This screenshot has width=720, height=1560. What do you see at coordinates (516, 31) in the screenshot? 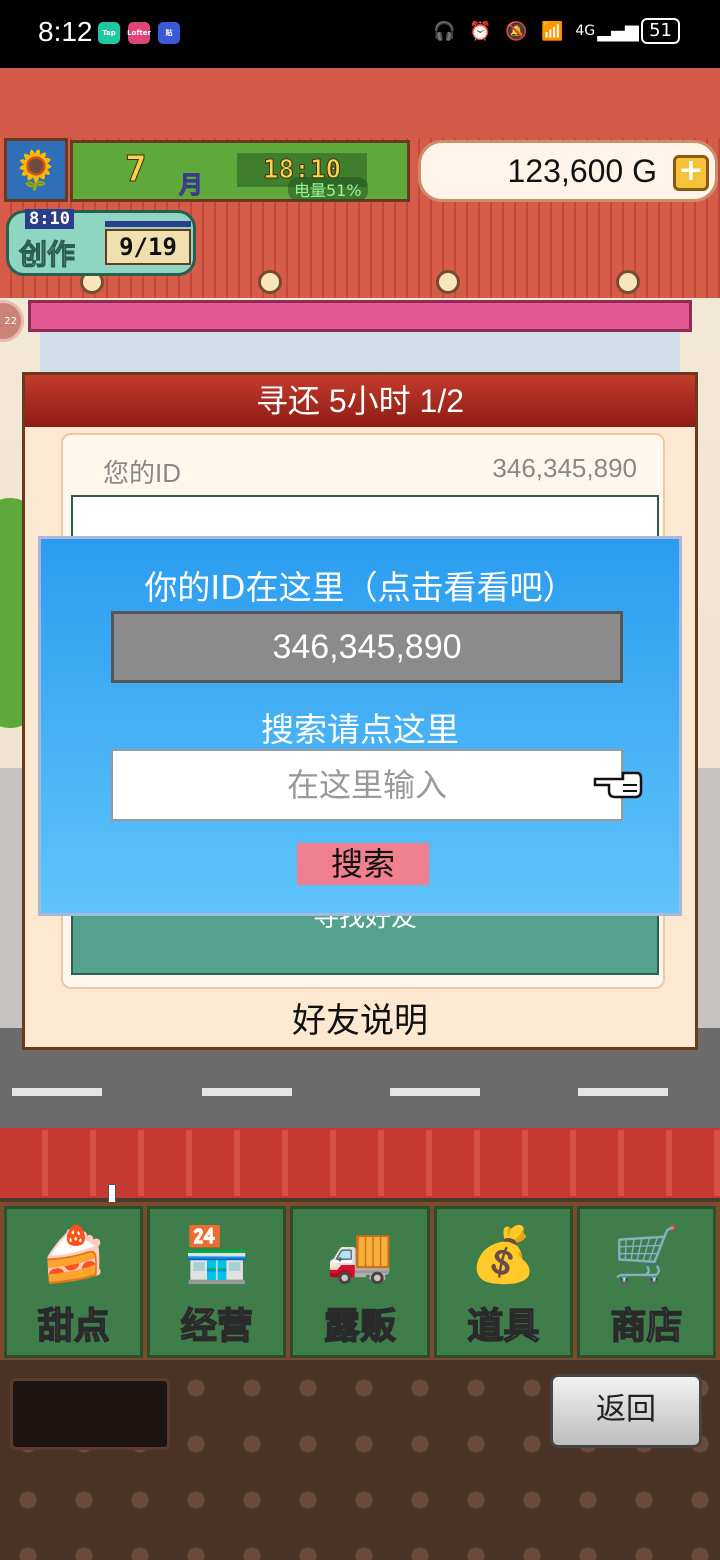
I see `mute-icon: 🔕` at bounding box center [516, 31].